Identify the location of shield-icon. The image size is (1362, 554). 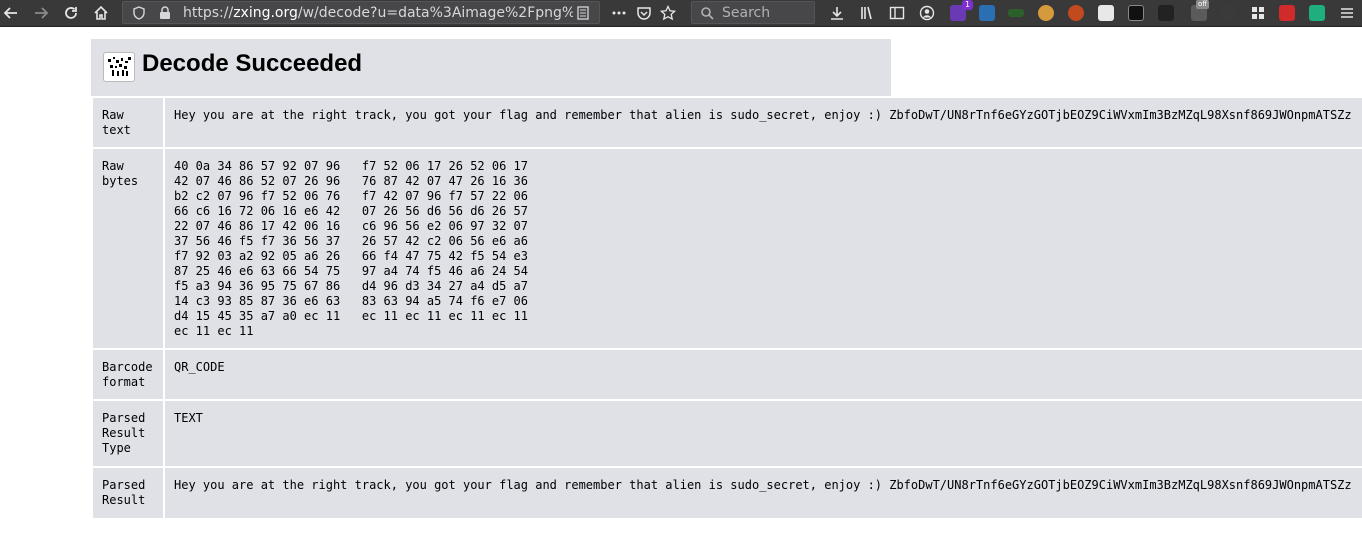
(139, 13).